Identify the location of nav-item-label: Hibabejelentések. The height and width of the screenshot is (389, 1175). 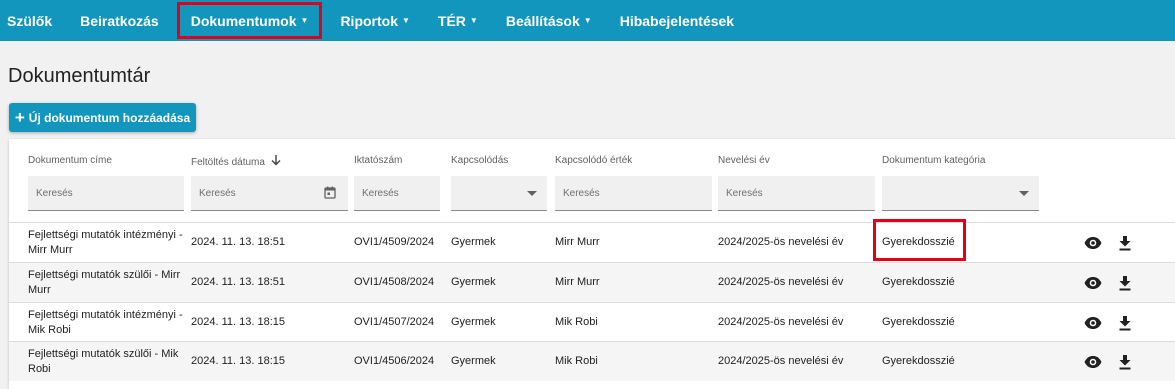
(677, 20).